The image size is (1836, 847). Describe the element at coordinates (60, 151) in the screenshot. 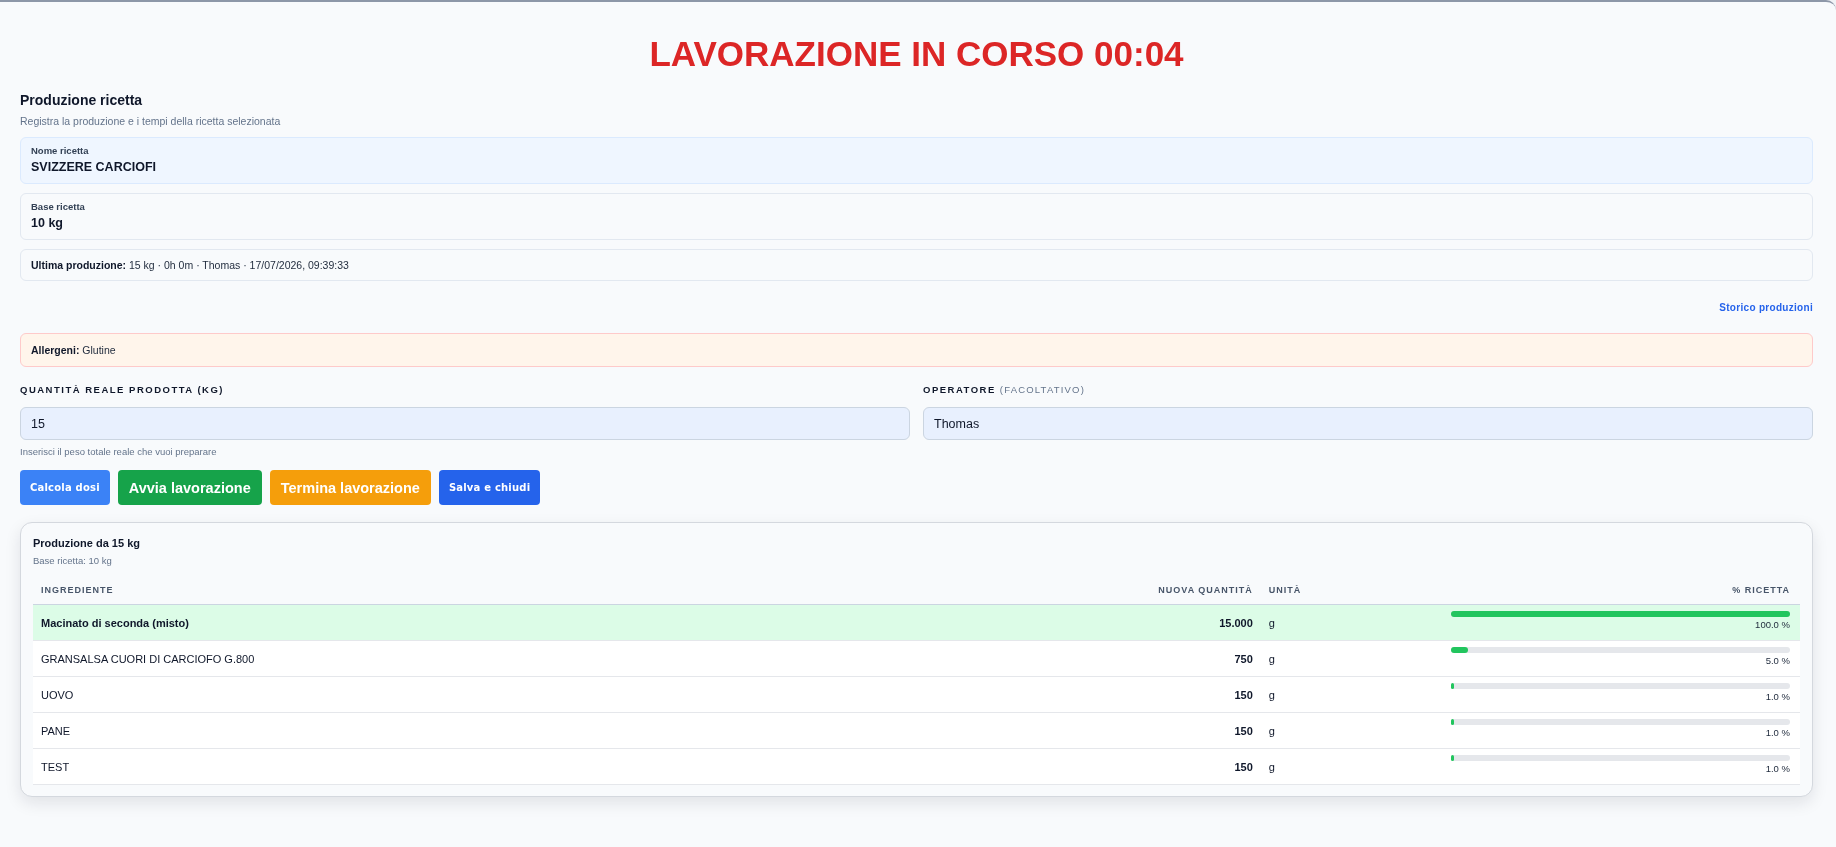

I see `field-label: Nome ricetta` at that location.